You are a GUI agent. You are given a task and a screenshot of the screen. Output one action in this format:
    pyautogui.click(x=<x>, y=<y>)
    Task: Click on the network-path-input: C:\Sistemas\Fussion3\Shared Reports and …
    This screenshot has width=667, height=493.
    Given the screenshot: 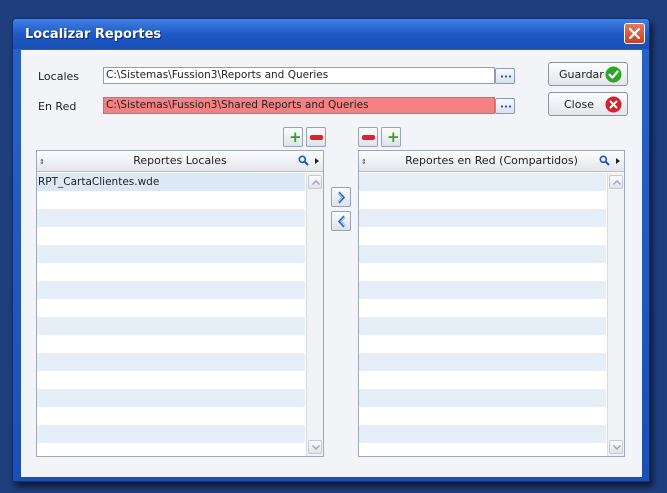 What is the action you would take?
    pyautogui.click(x=299, y=105)
    